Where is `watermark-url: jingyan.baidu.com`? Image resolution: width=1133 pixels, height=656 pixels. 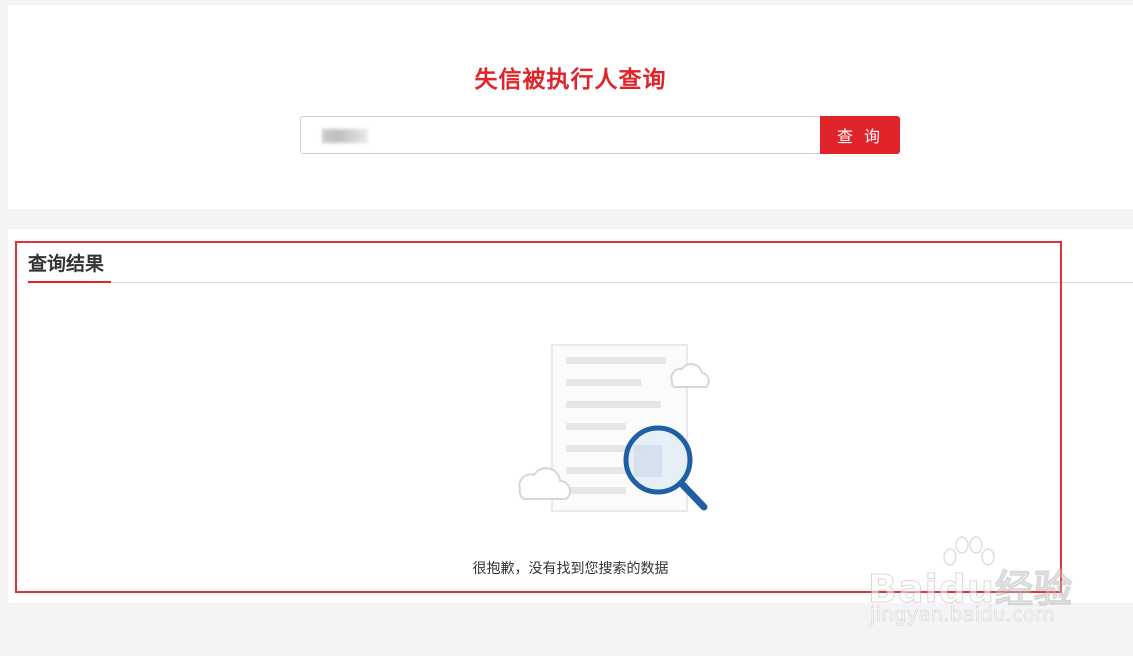
watermark-url: jingyan.baidu.com is located at coordinates (962, 614).